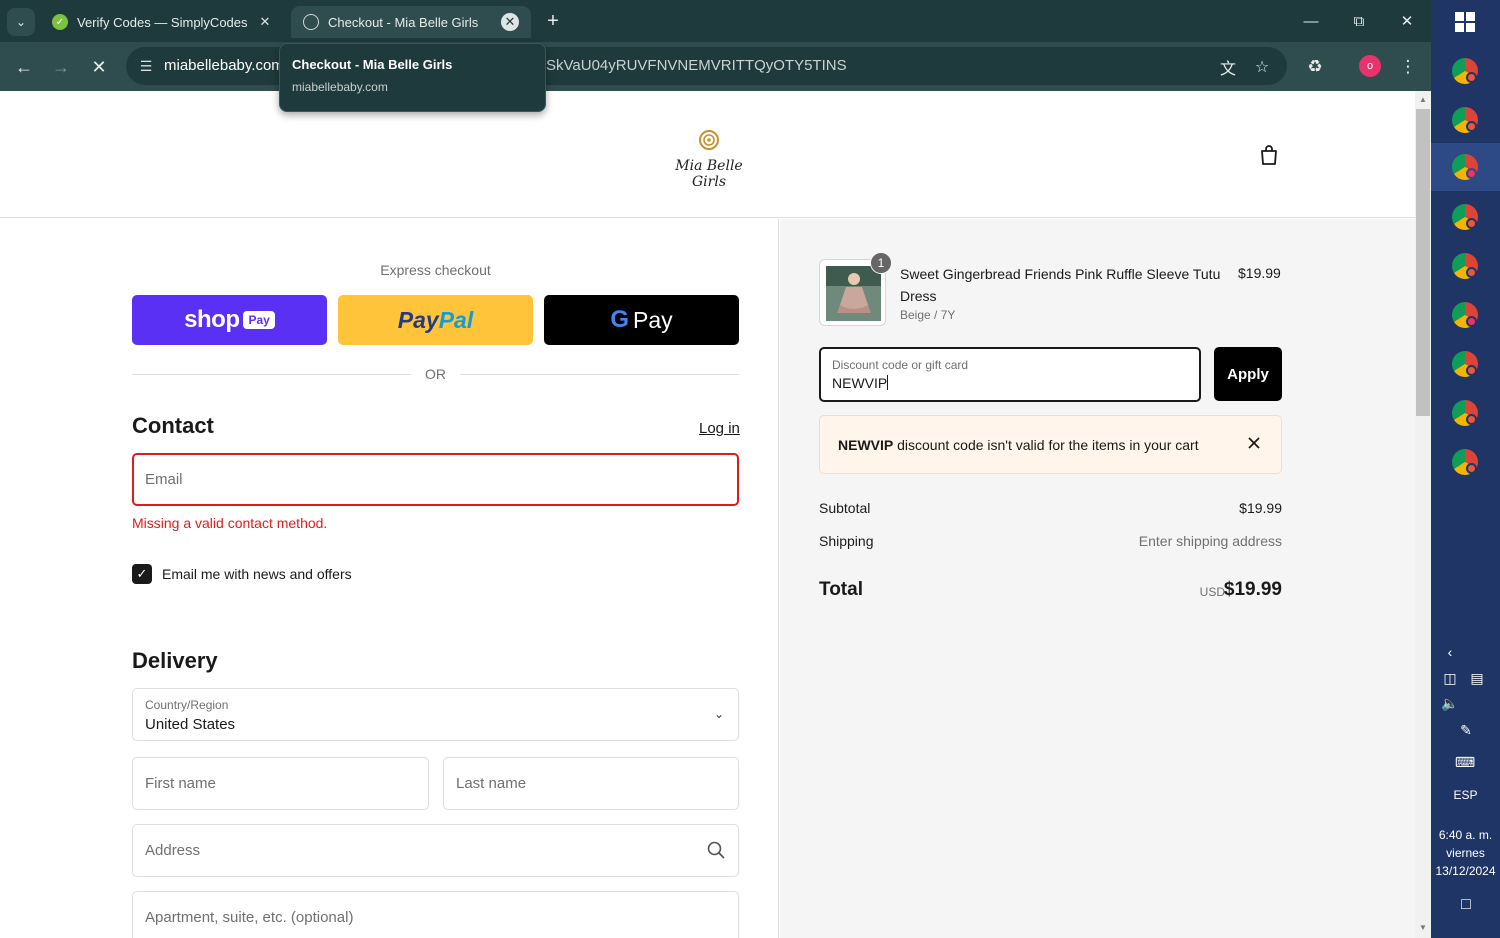  Describe the element at coordinates (1252, 589) in the screenshot. I see `total-value: $19.99` at that location.